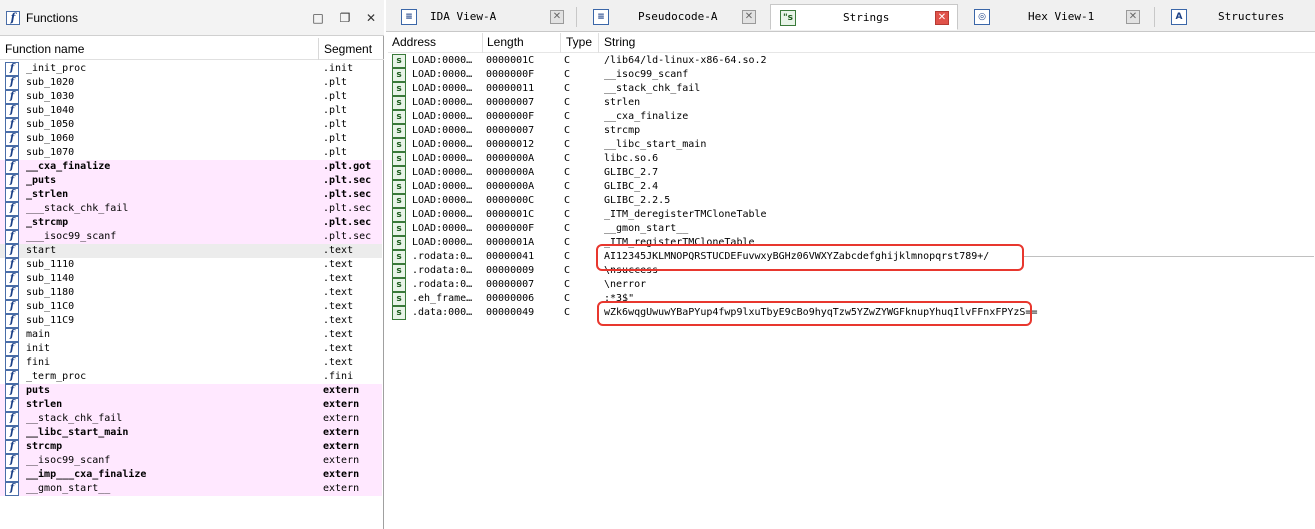 Image resolution: width=1315 pixels, height=529 pixels. I want to click on tab-structures: A Structures, so click(1237, 17).